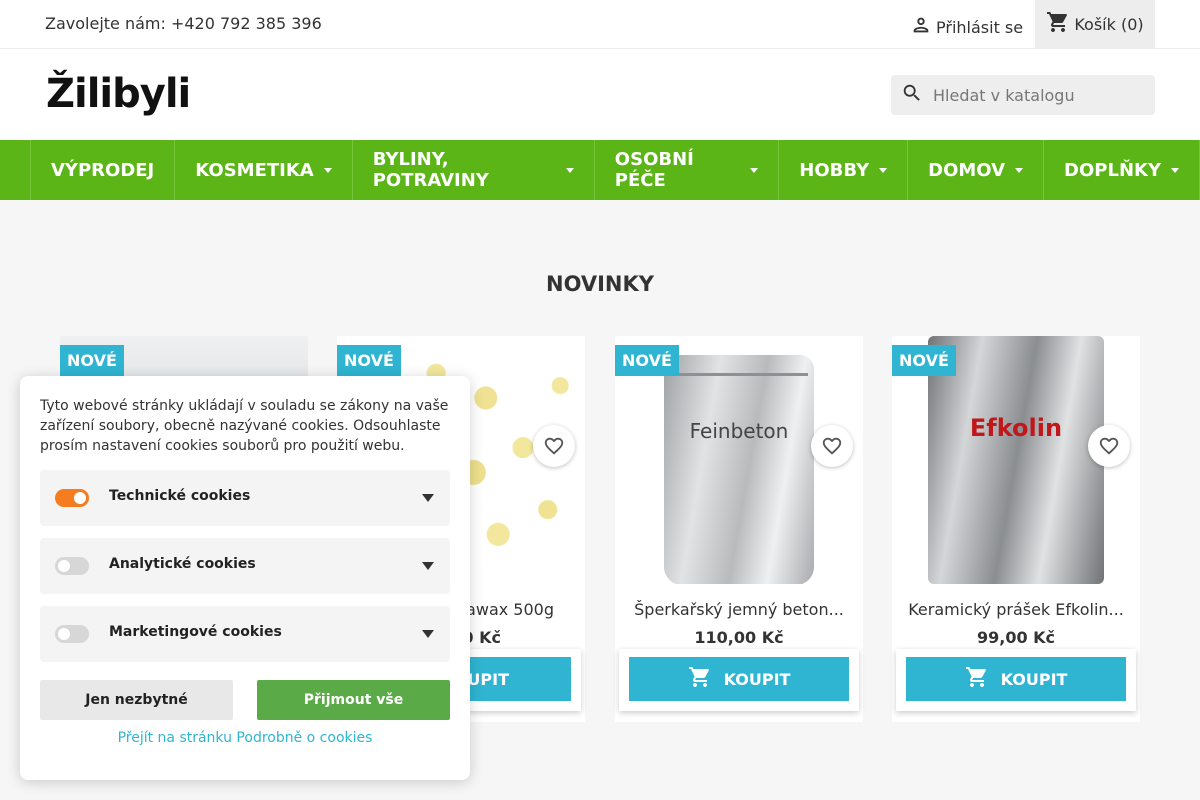  I want to click on nav-item-label: HOBBY, so click(834, 170).